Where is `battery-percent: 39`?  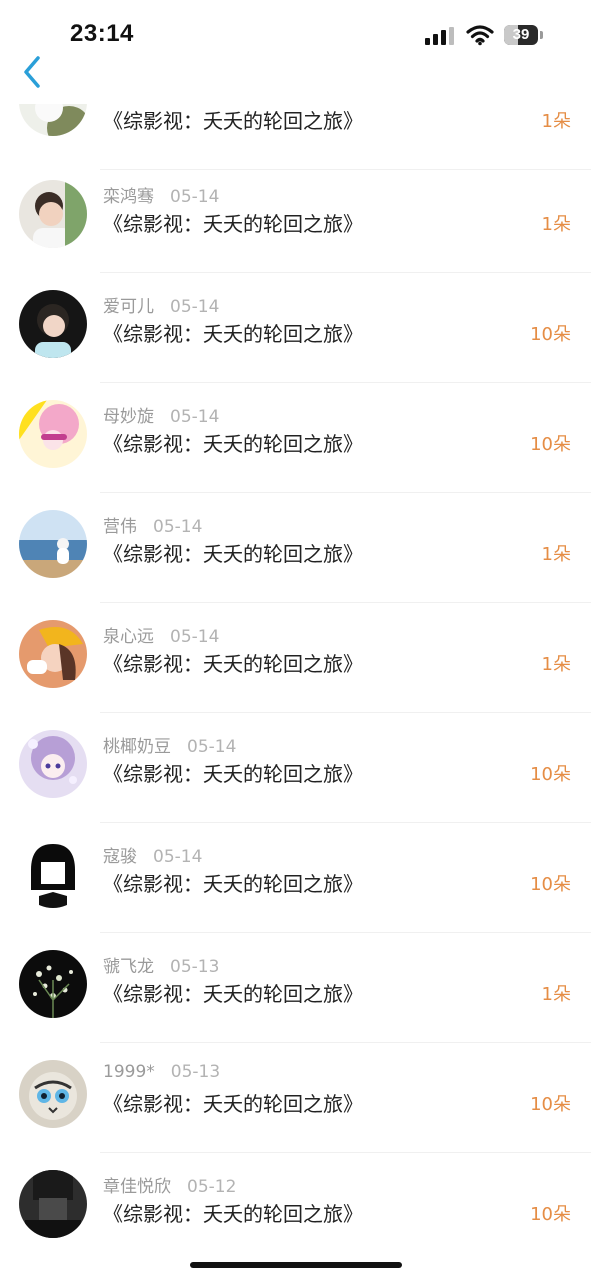
battery-percent: 39 is located at coordinates (521, 34).